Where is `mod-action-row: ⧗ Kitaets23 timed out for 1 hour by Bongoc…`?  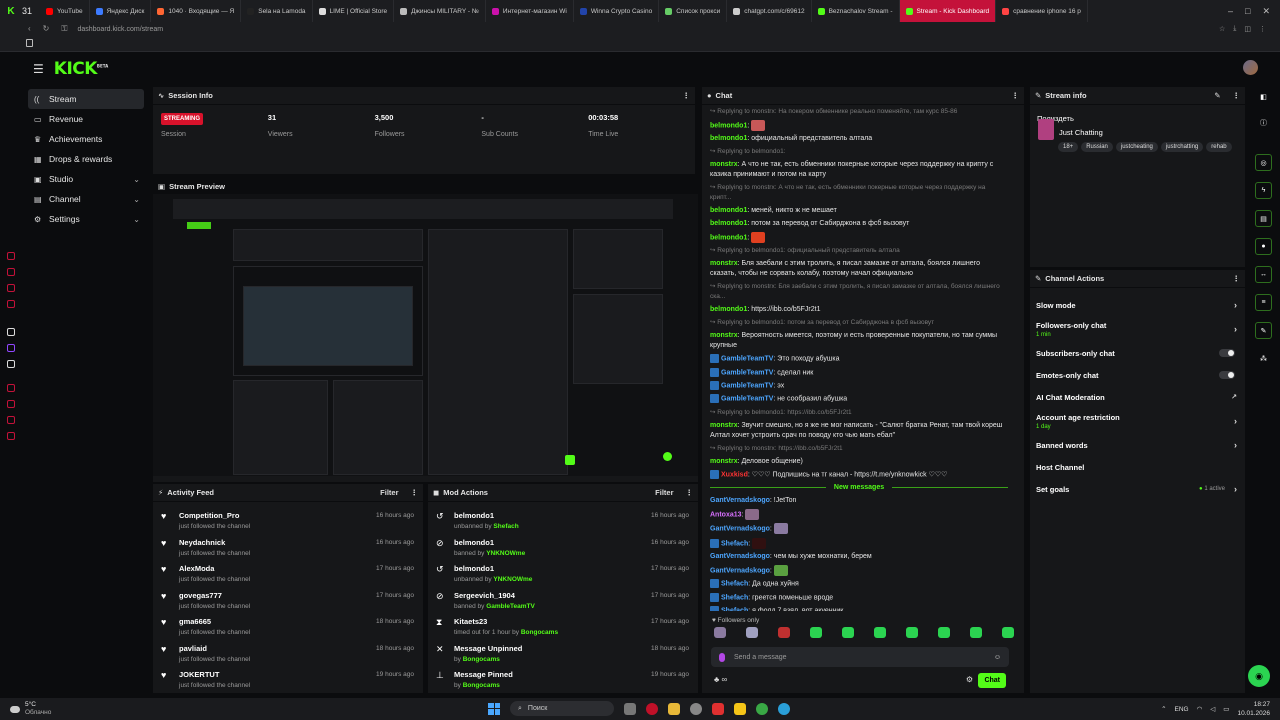
mod-action-row: ⧗ Kitaets23 timed out for 1 hour by Bongoc… is located at coordinates (563, 626).